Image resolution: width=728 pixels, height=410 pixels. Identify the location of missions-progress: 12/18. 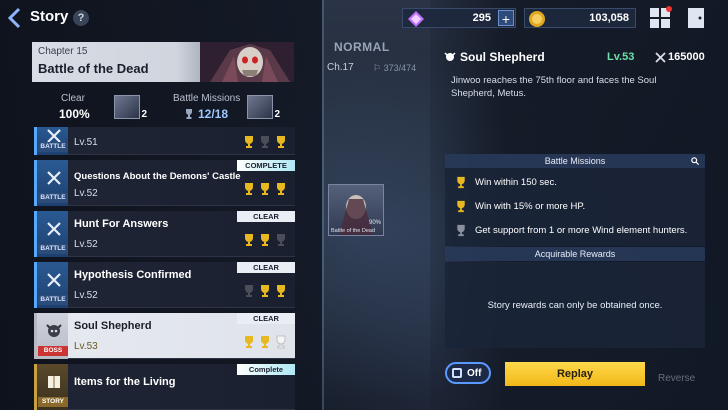
(206, 114).